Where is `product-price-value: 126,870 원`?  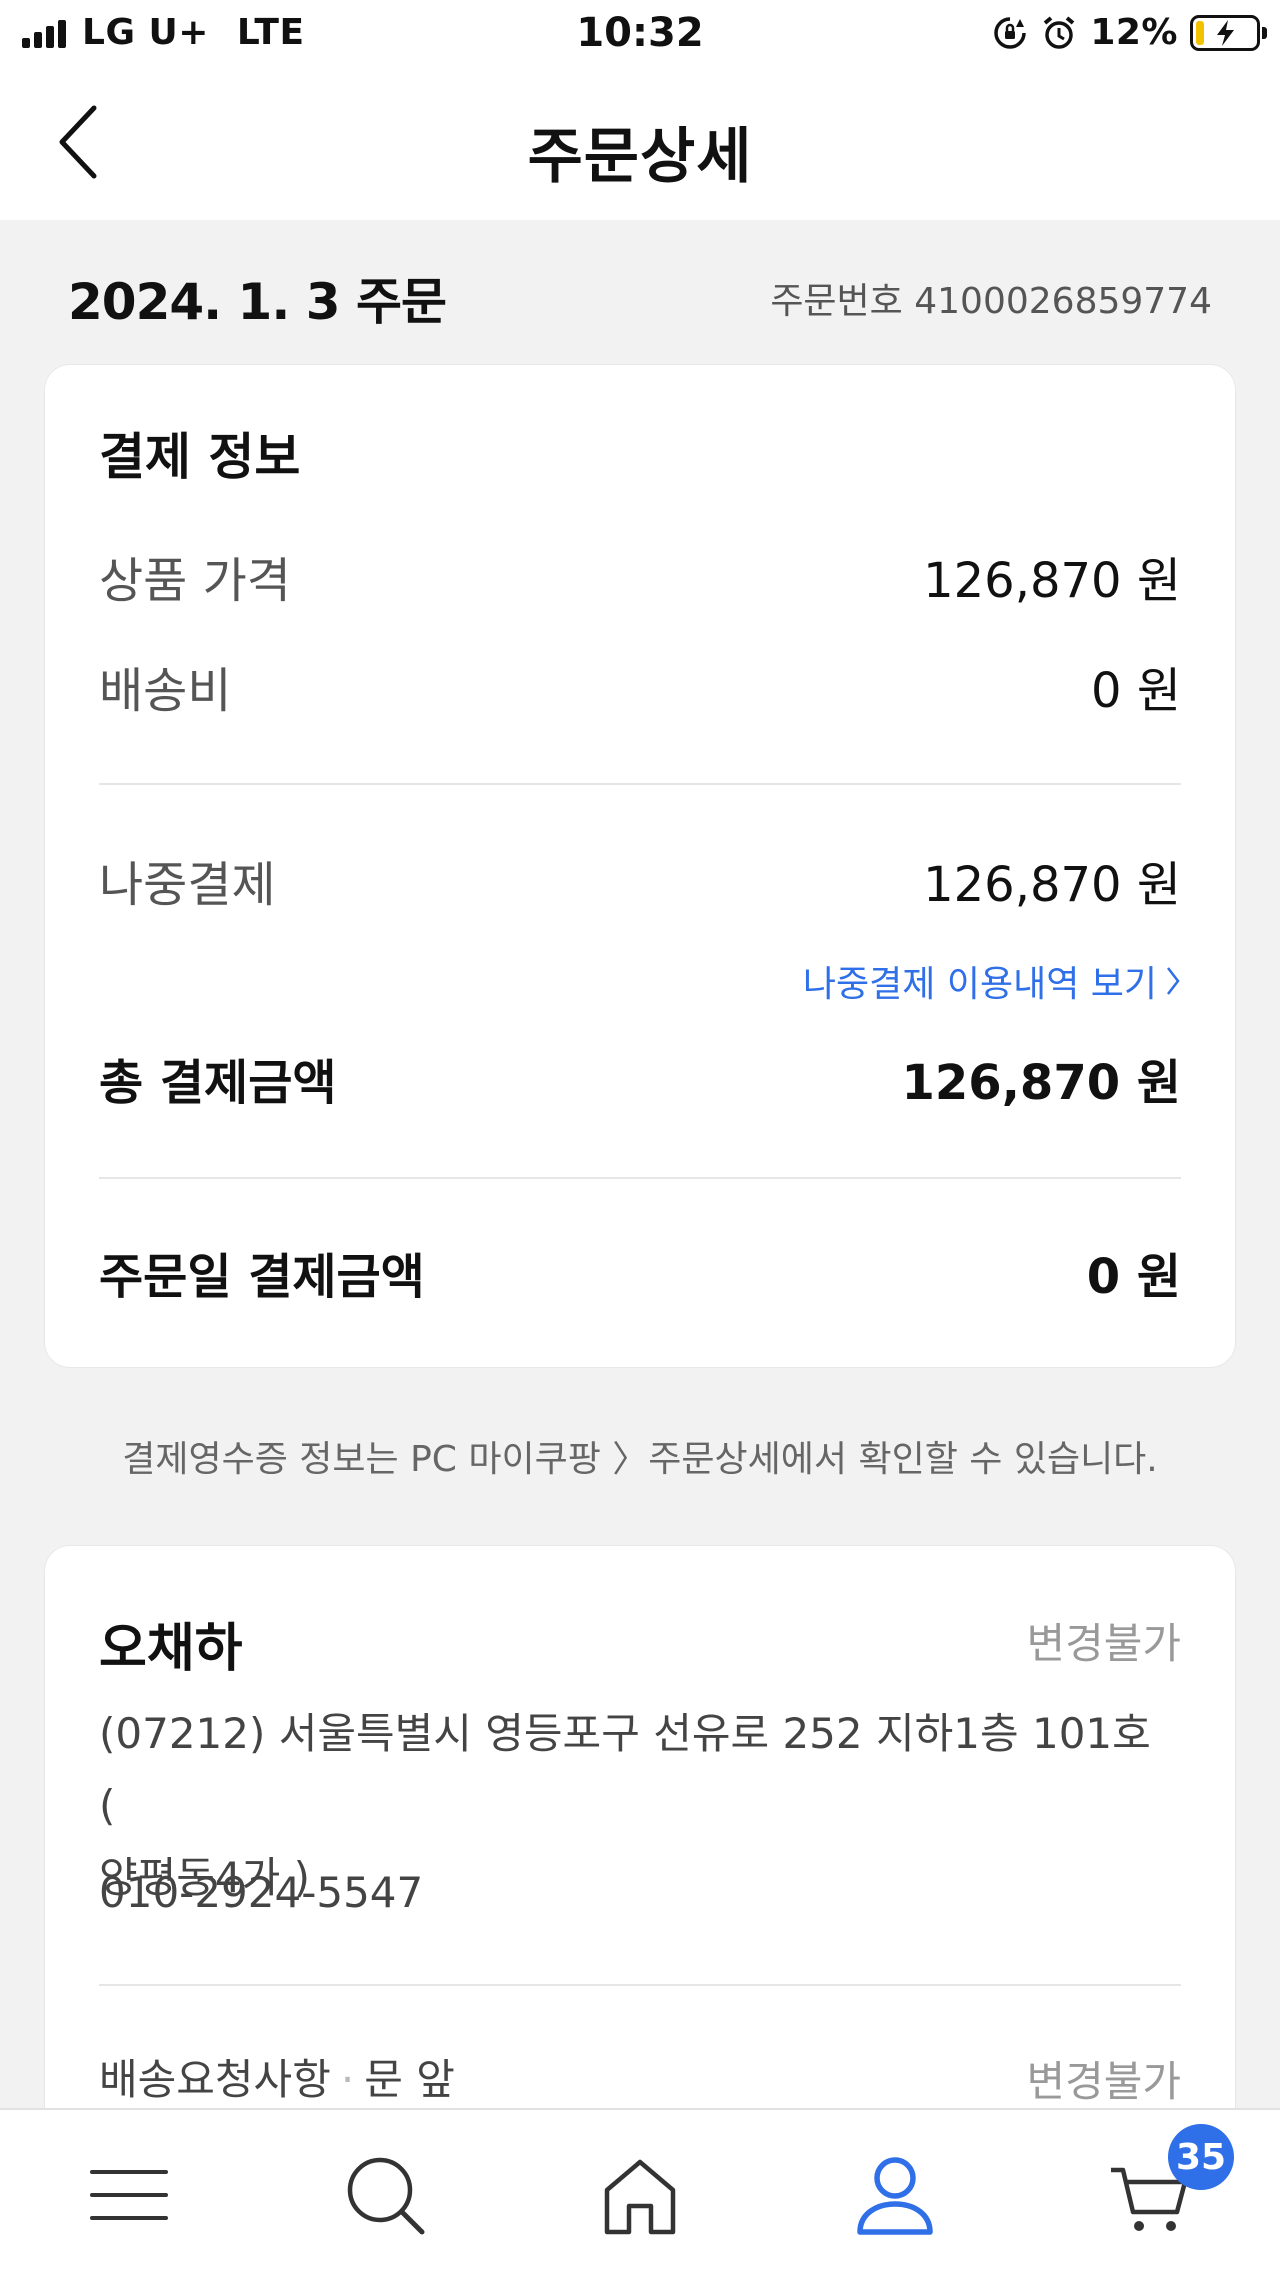 product-price-value: 126,870 원 is located at coordinates (1052, 581).